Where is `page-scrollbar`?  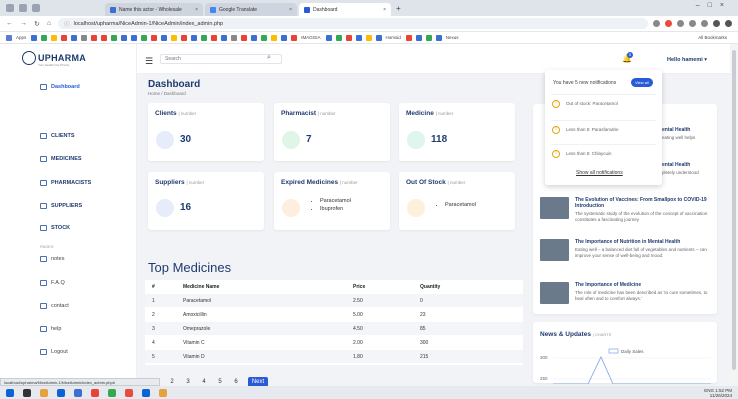 page-scrollbar is located at coordinates (734, 213).